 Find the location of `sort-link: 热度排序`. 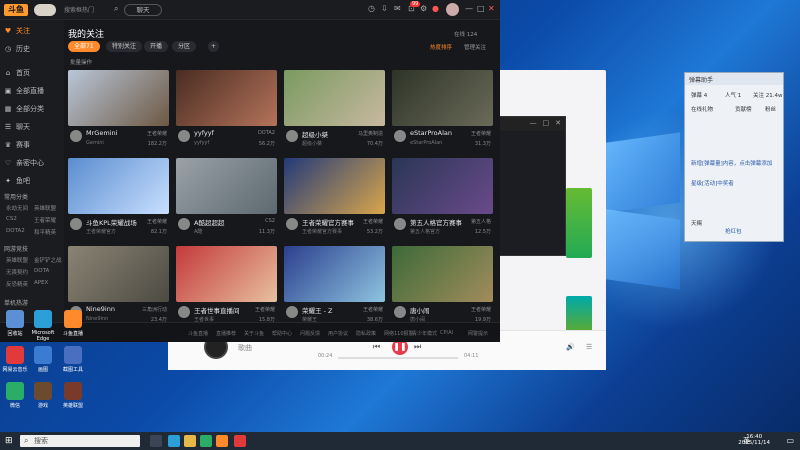

sort-link: 热度排序 is located at coordinates (441, 47).